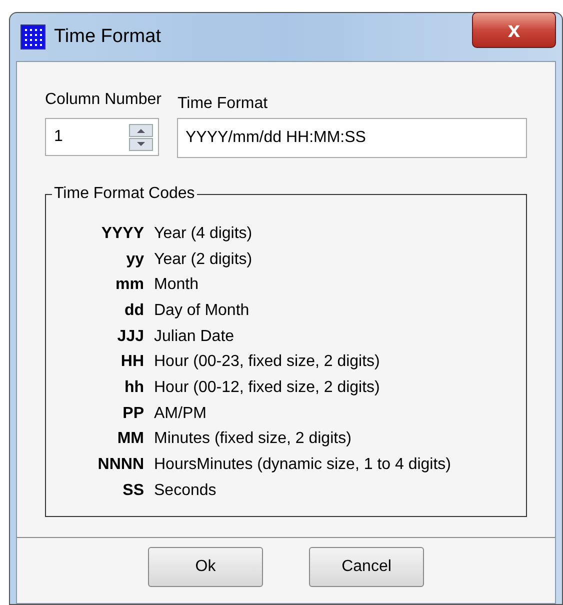  What do you see at coordinates (267, 362) in the screenshot?
I see `code-description: Hour (00-23, fixed size, 2 digits)` at bounding box center [267, 362].